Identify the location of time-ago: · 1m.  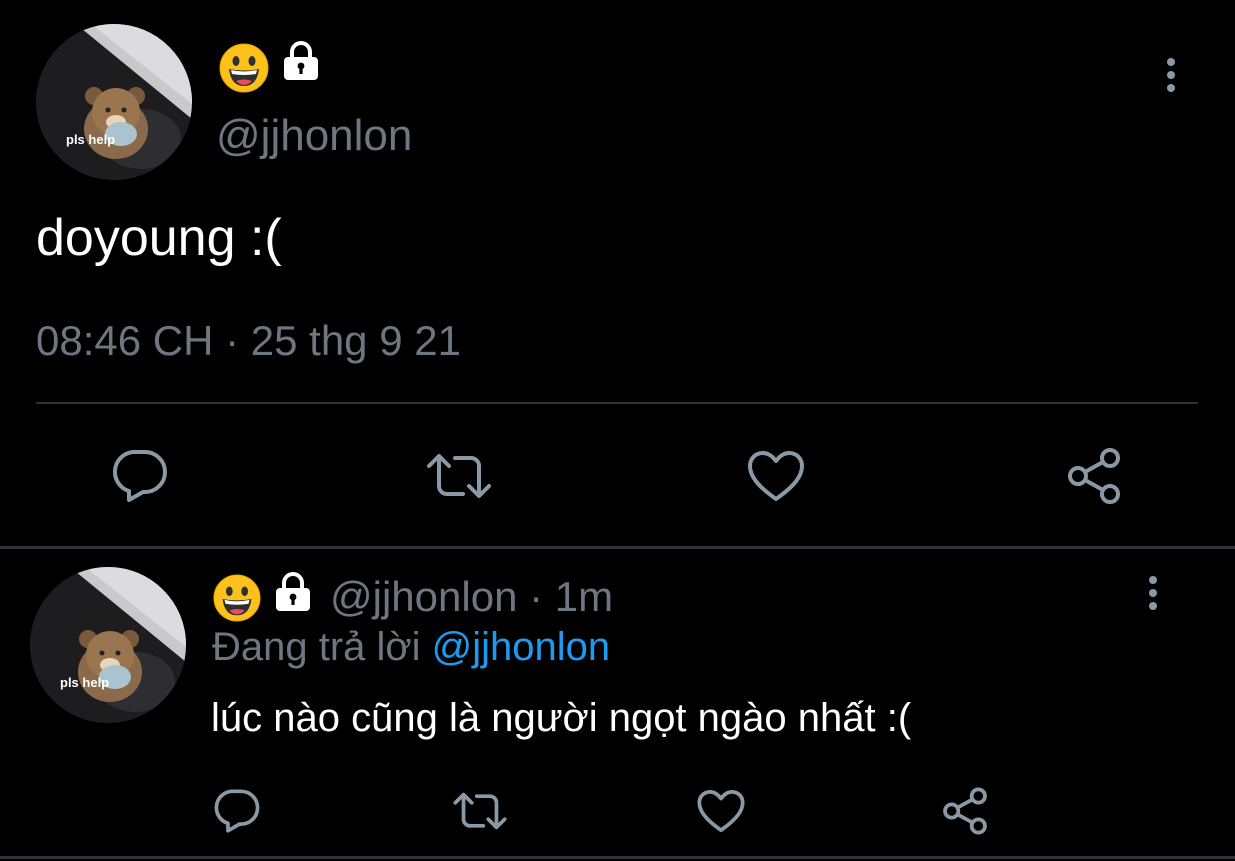
(571, 596).